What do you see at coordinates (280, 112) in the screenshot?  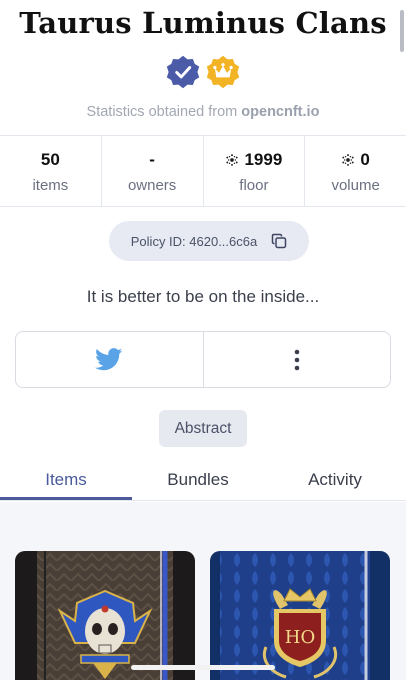 I see `stats-source-link: opencnft.io` at bounding box center [280, 112].